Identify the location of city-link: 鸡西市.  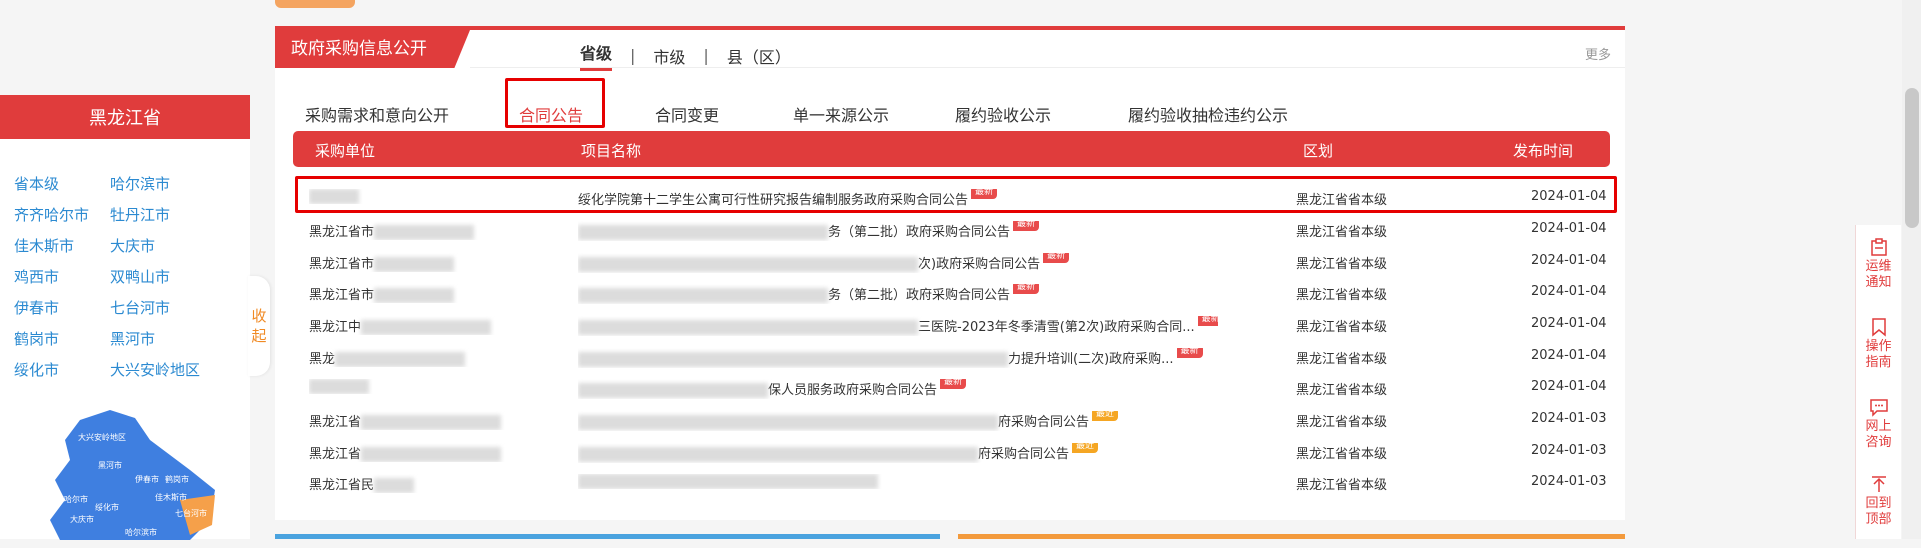
(62, 277).